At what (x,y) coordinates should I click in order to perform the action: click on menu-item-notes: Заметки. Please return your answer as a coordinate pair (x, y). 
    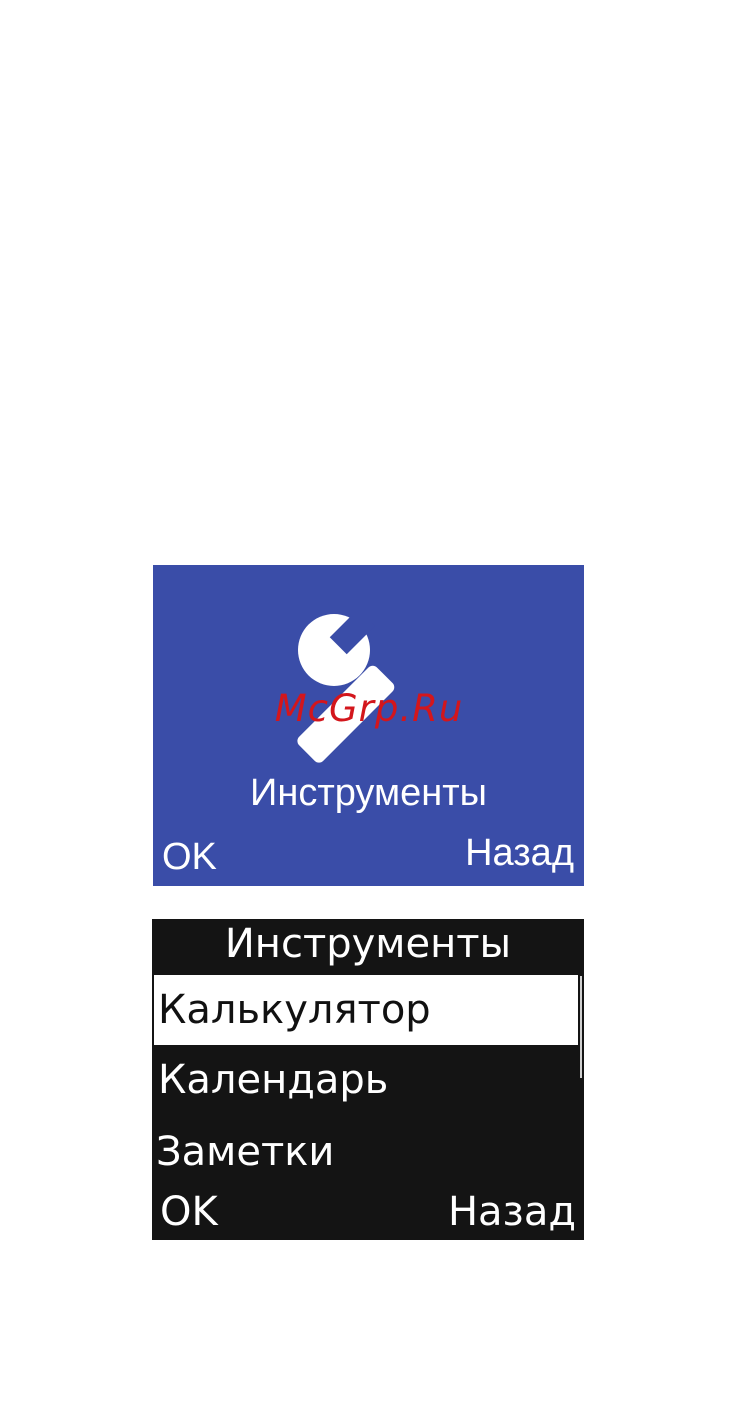
    Looking at the image, I should click on (364, 1152).